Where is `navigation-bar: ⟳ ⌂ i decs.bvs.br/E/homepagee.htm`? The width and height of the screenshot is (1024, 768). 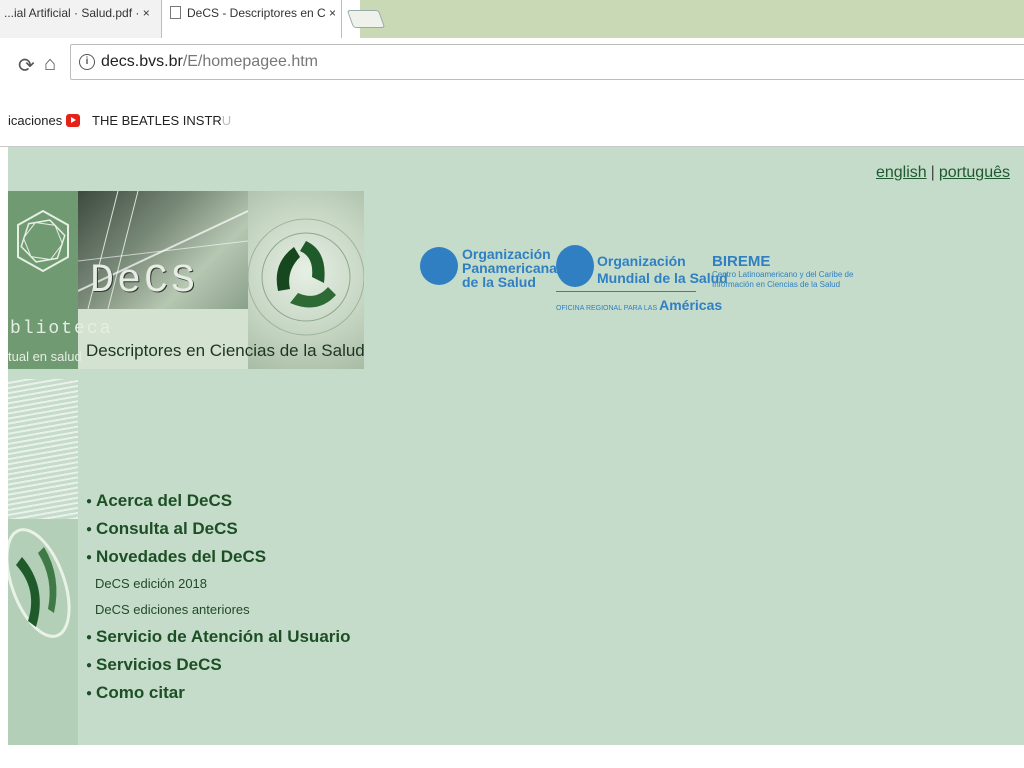
navigation-bar: ⟳ ⌂ i decs.bvs.br/E/homepagee.htm is located at coordinates (512, 69).